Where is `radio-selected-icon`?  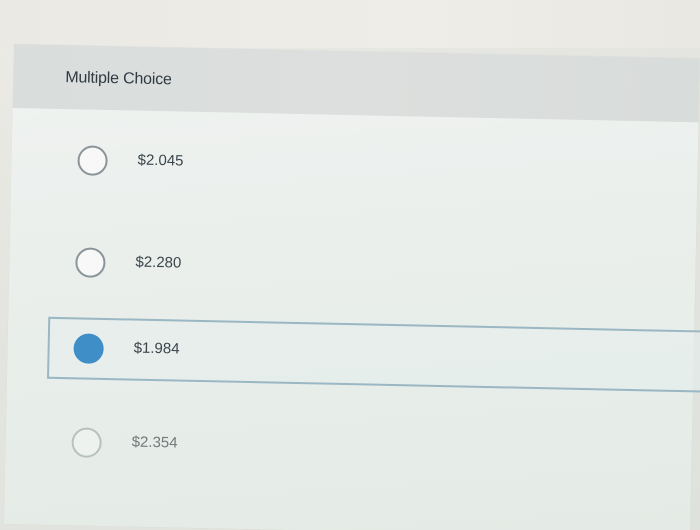
radio-selected-icon is located at coordinates (88, 348).